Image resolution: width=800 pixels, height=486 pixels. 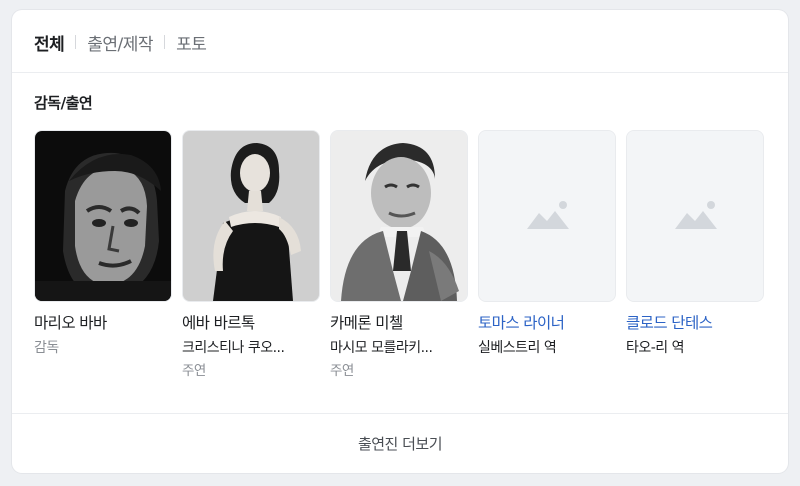 I want to click on person-role: 실베스트리 역, so click(x=517, y=348).